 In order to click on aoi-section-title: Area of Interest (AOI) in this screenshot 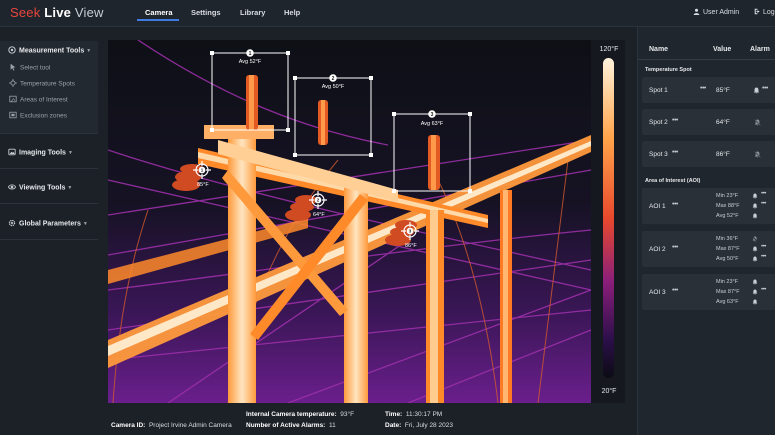, I will do `click(673, 181)`.